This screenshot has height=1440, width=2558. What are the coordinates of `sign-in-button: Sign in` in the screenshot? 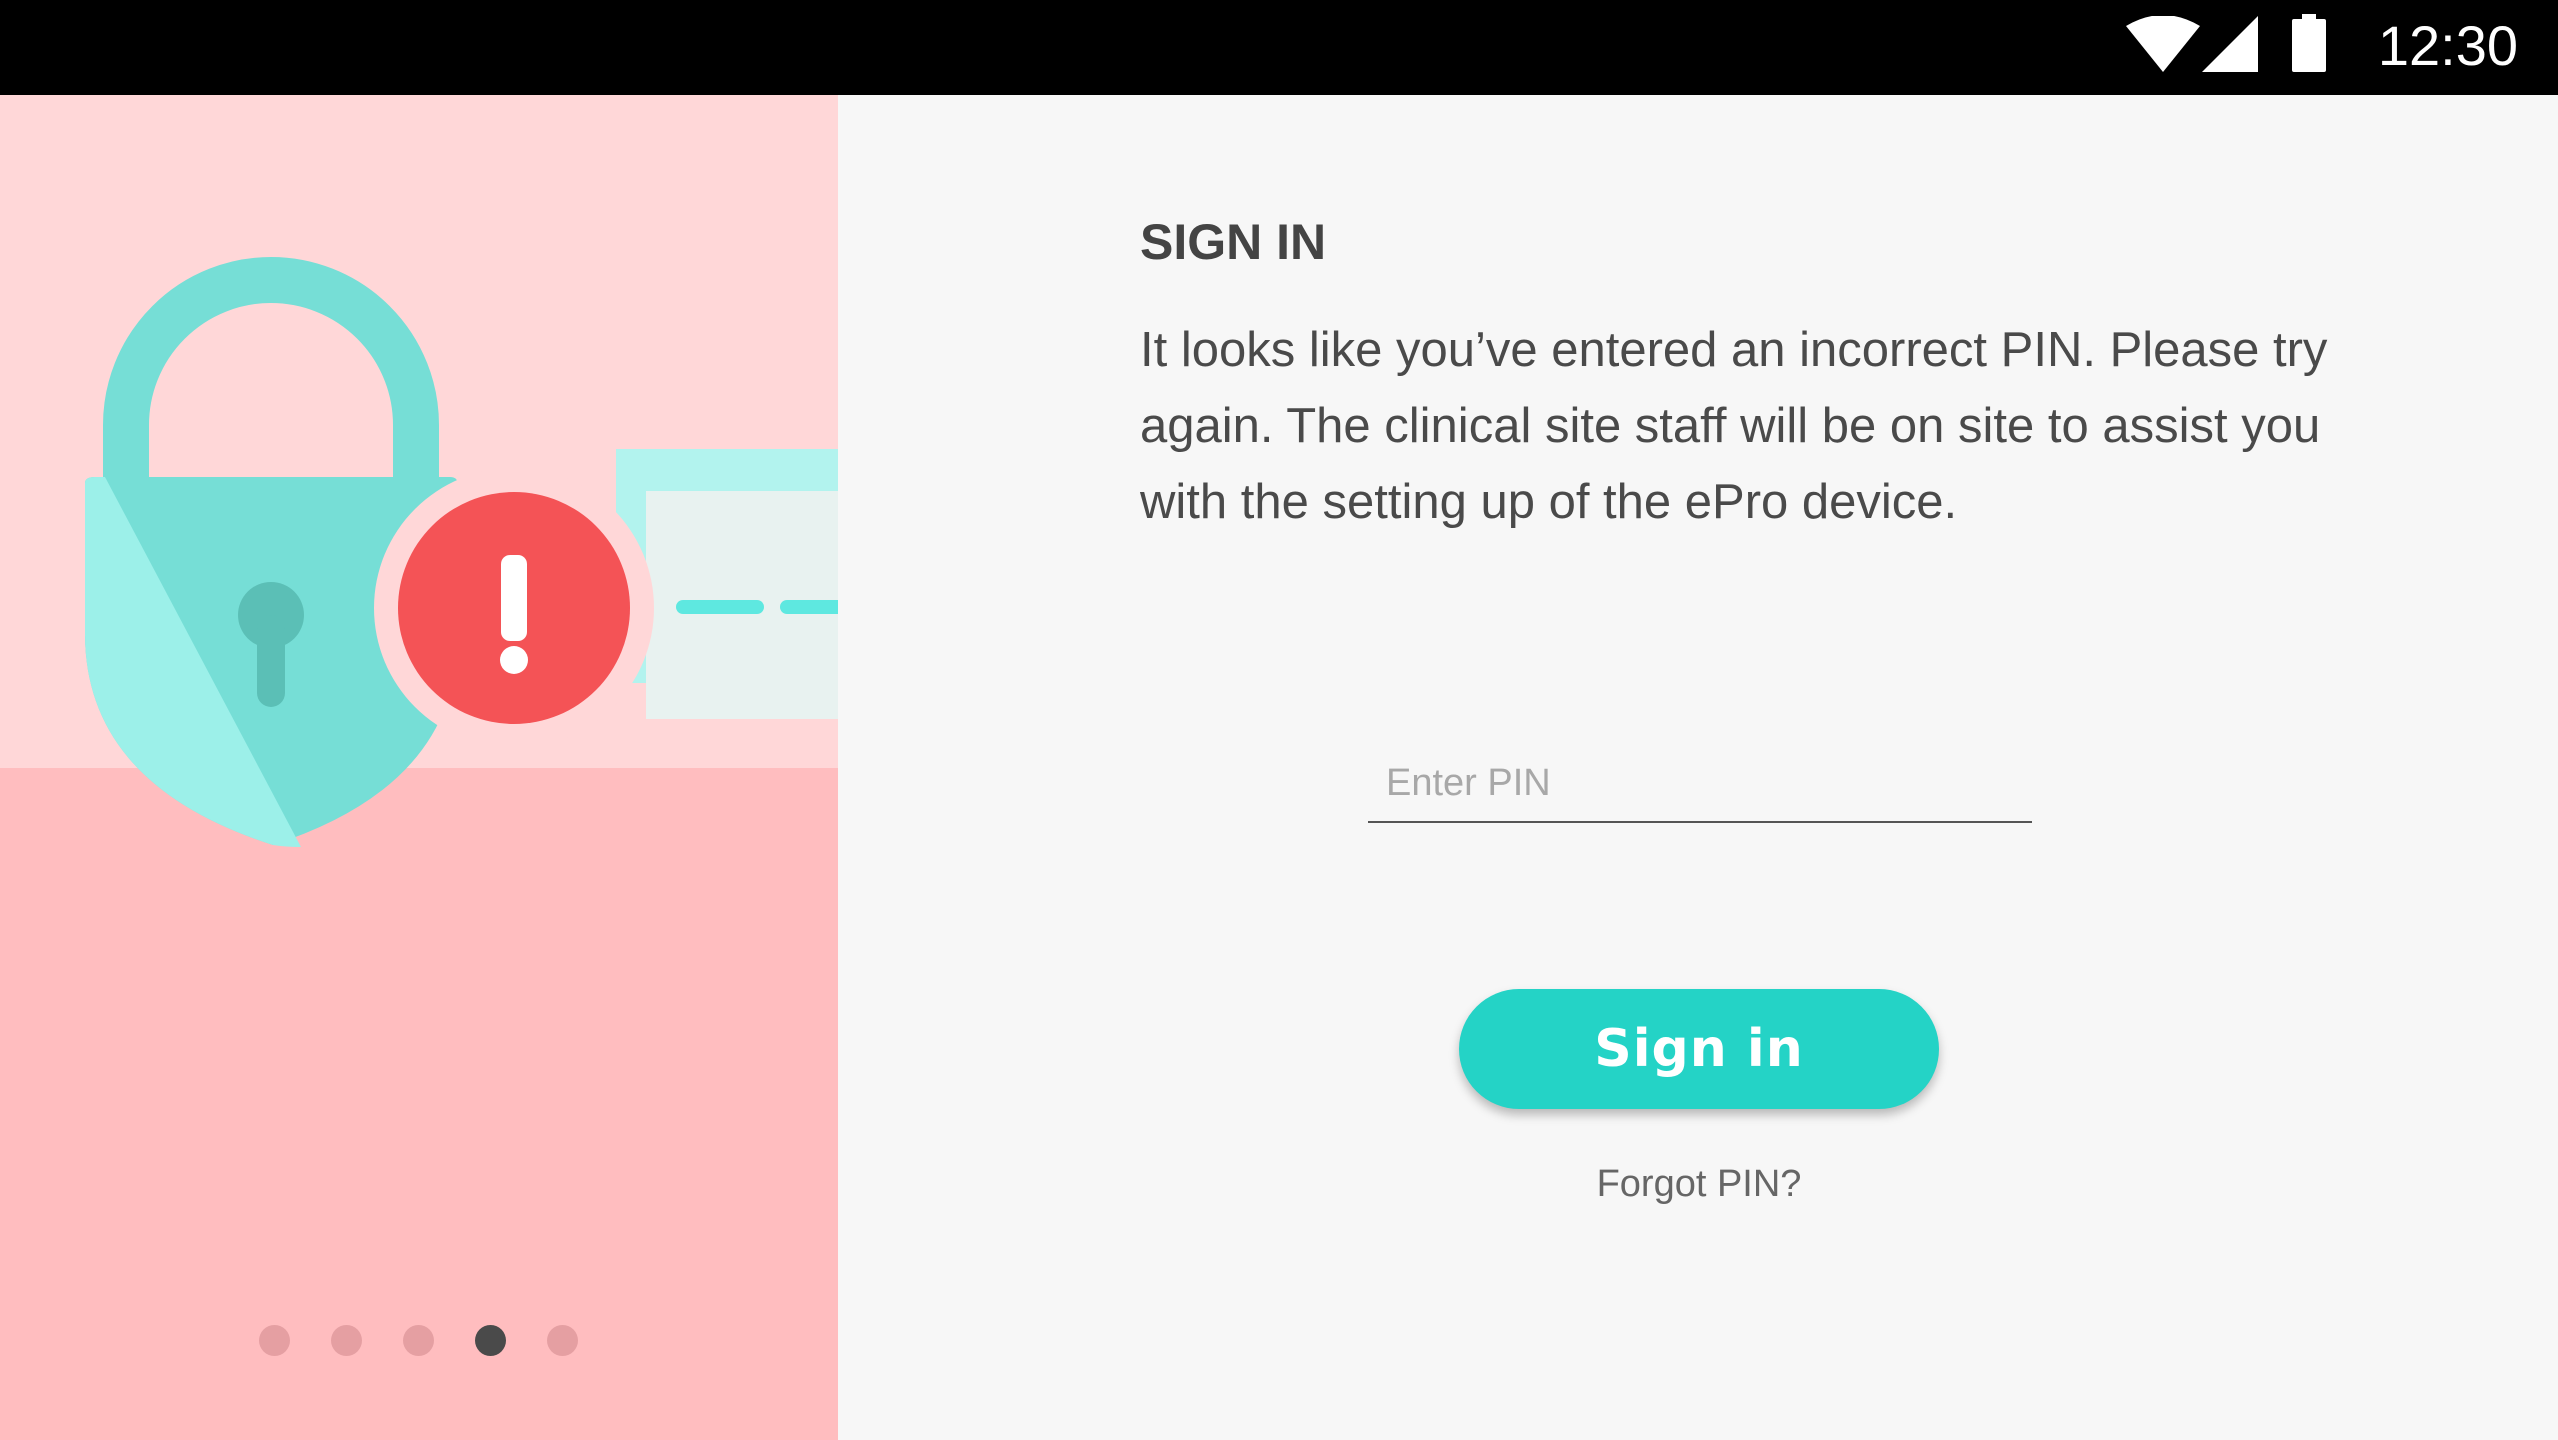 It's located at (1699, 1049).